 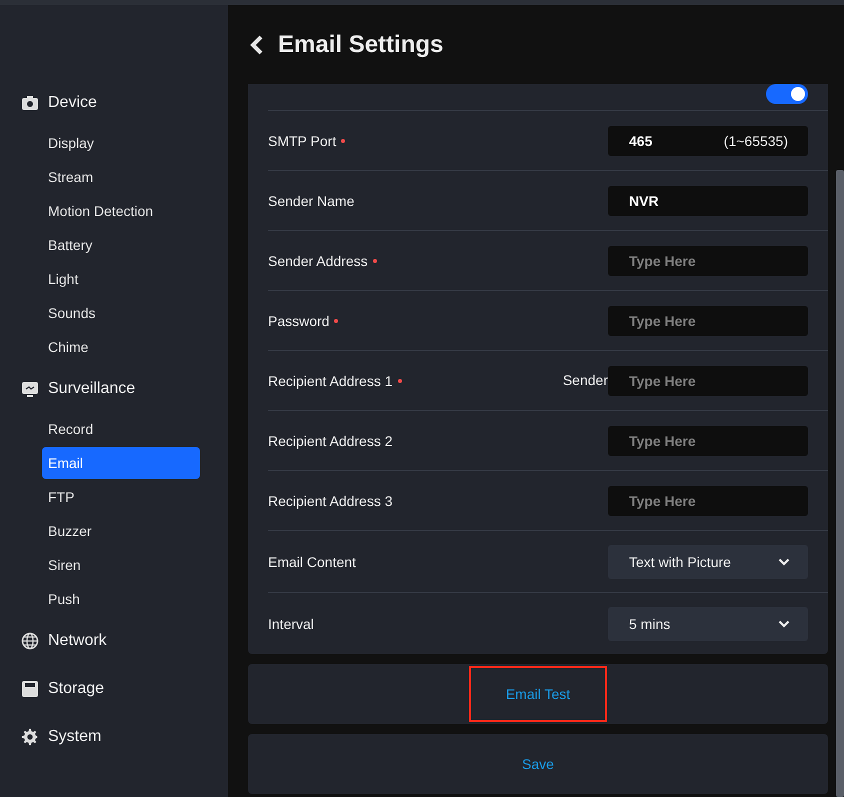 I want to click on sidebar-item: Battery, so click(x=121, y=245).